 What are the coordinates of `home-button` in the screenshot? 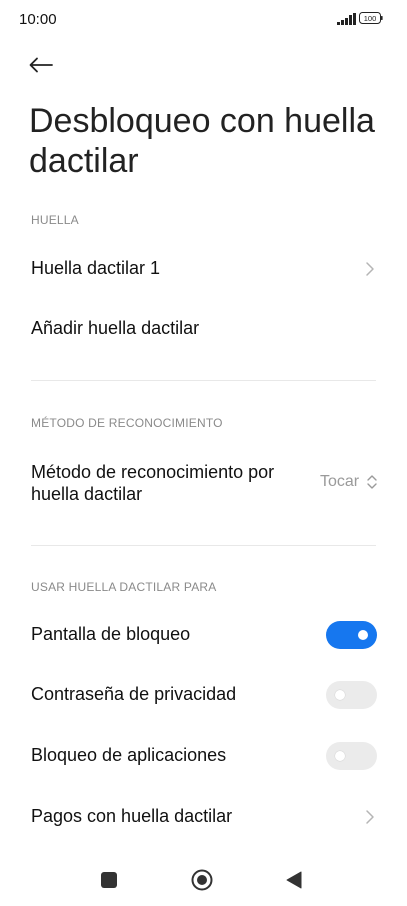 It's located at (202, 880).